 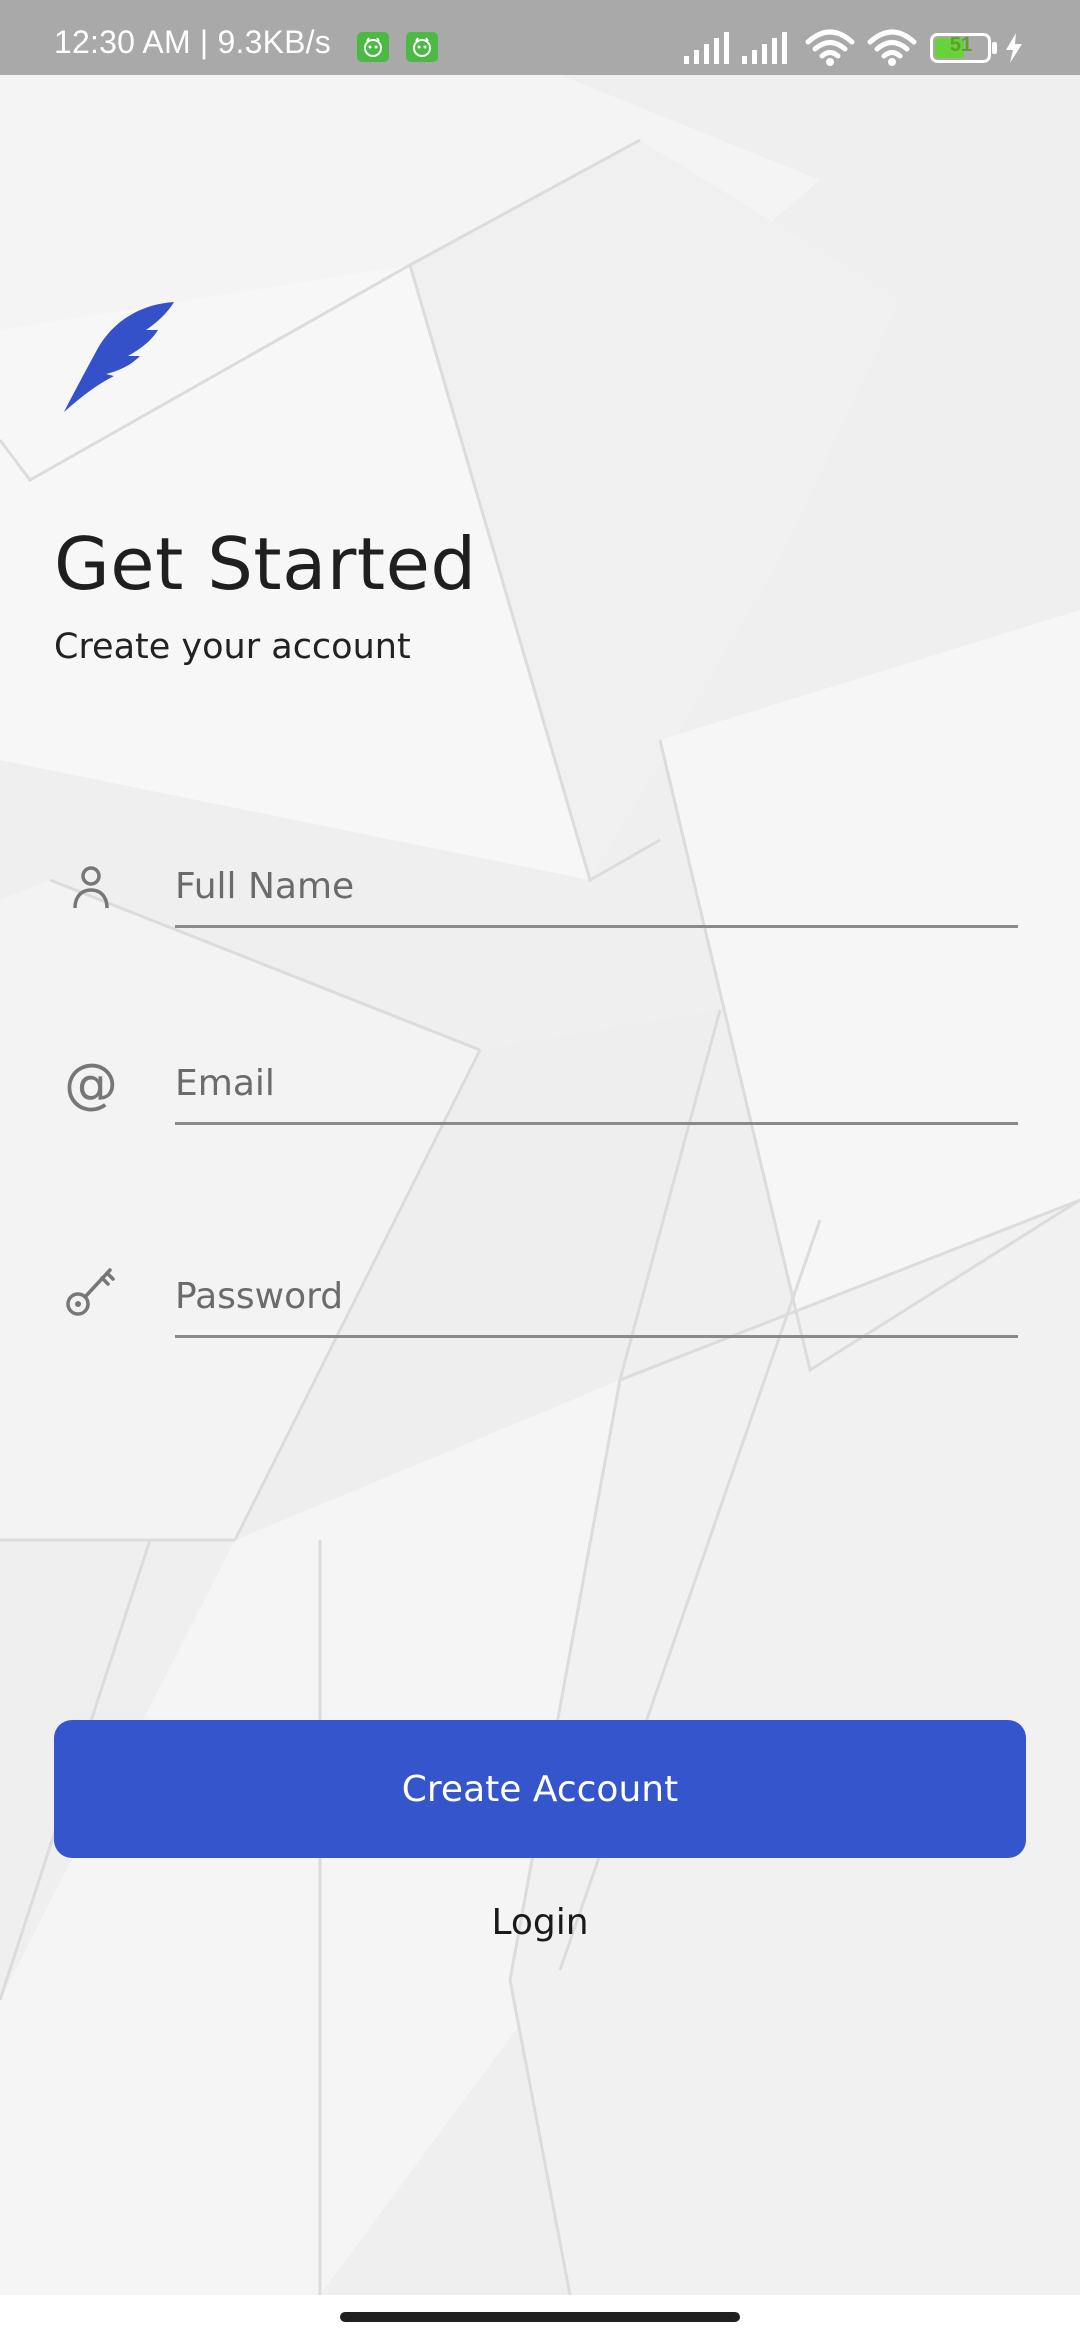 I want to click on page-title: Get Started, so click(x=265, y=564).